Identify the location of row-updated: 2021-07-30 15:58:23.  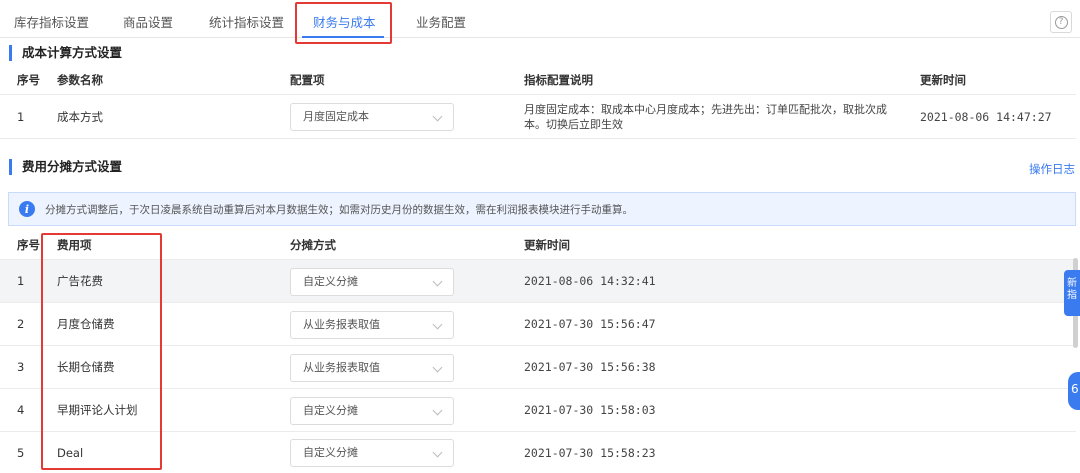
(590, 452).